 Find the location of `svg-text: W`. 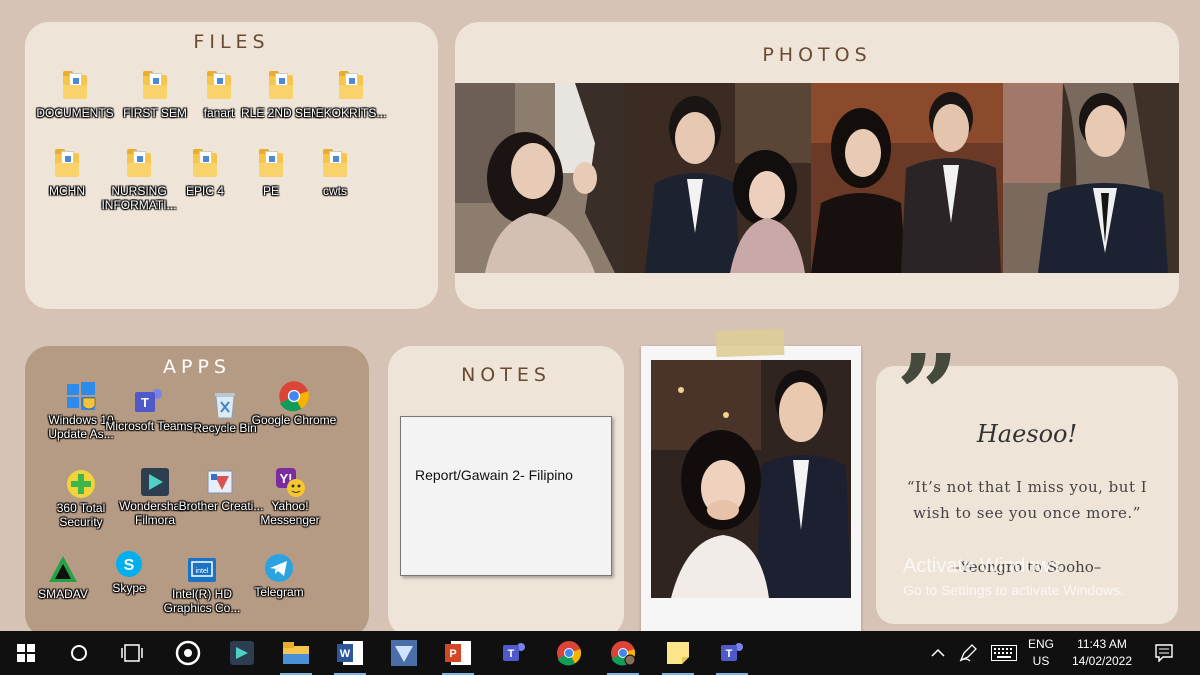

svg-text: W is located at coordinates (345, 654).